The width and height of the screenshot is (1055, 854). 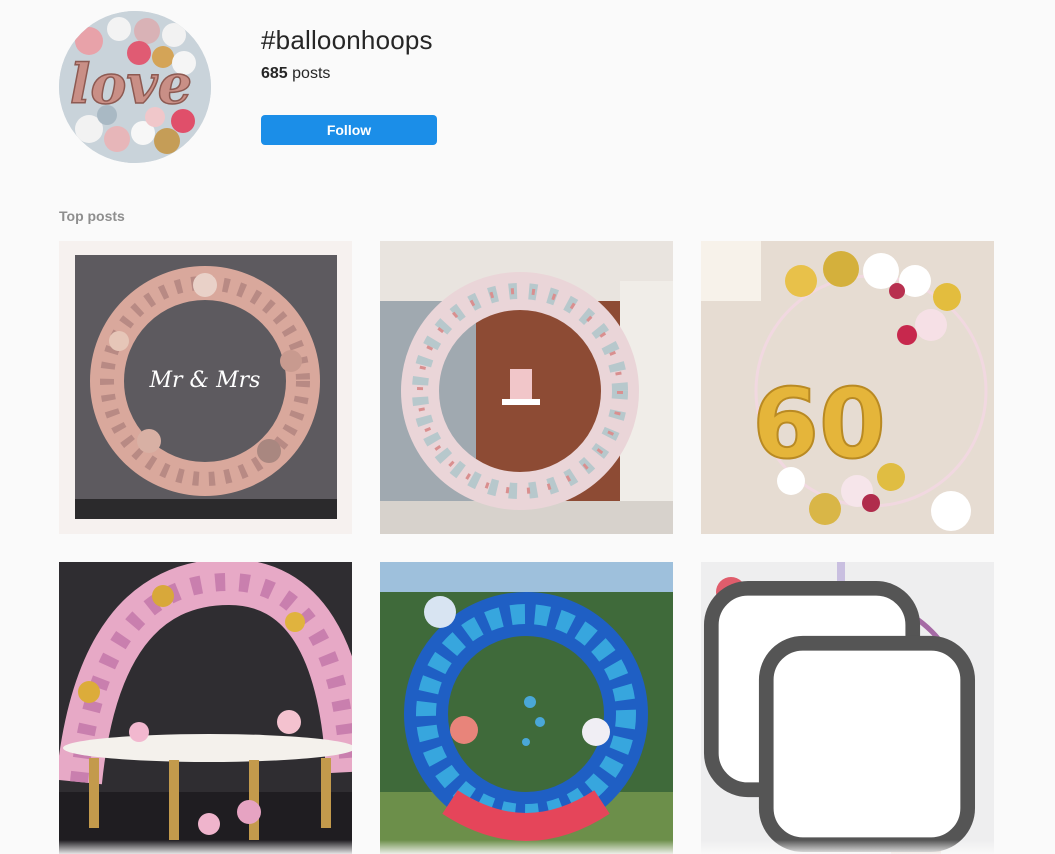 I want to click on post-tile: 60, so click(x=847, y=387).